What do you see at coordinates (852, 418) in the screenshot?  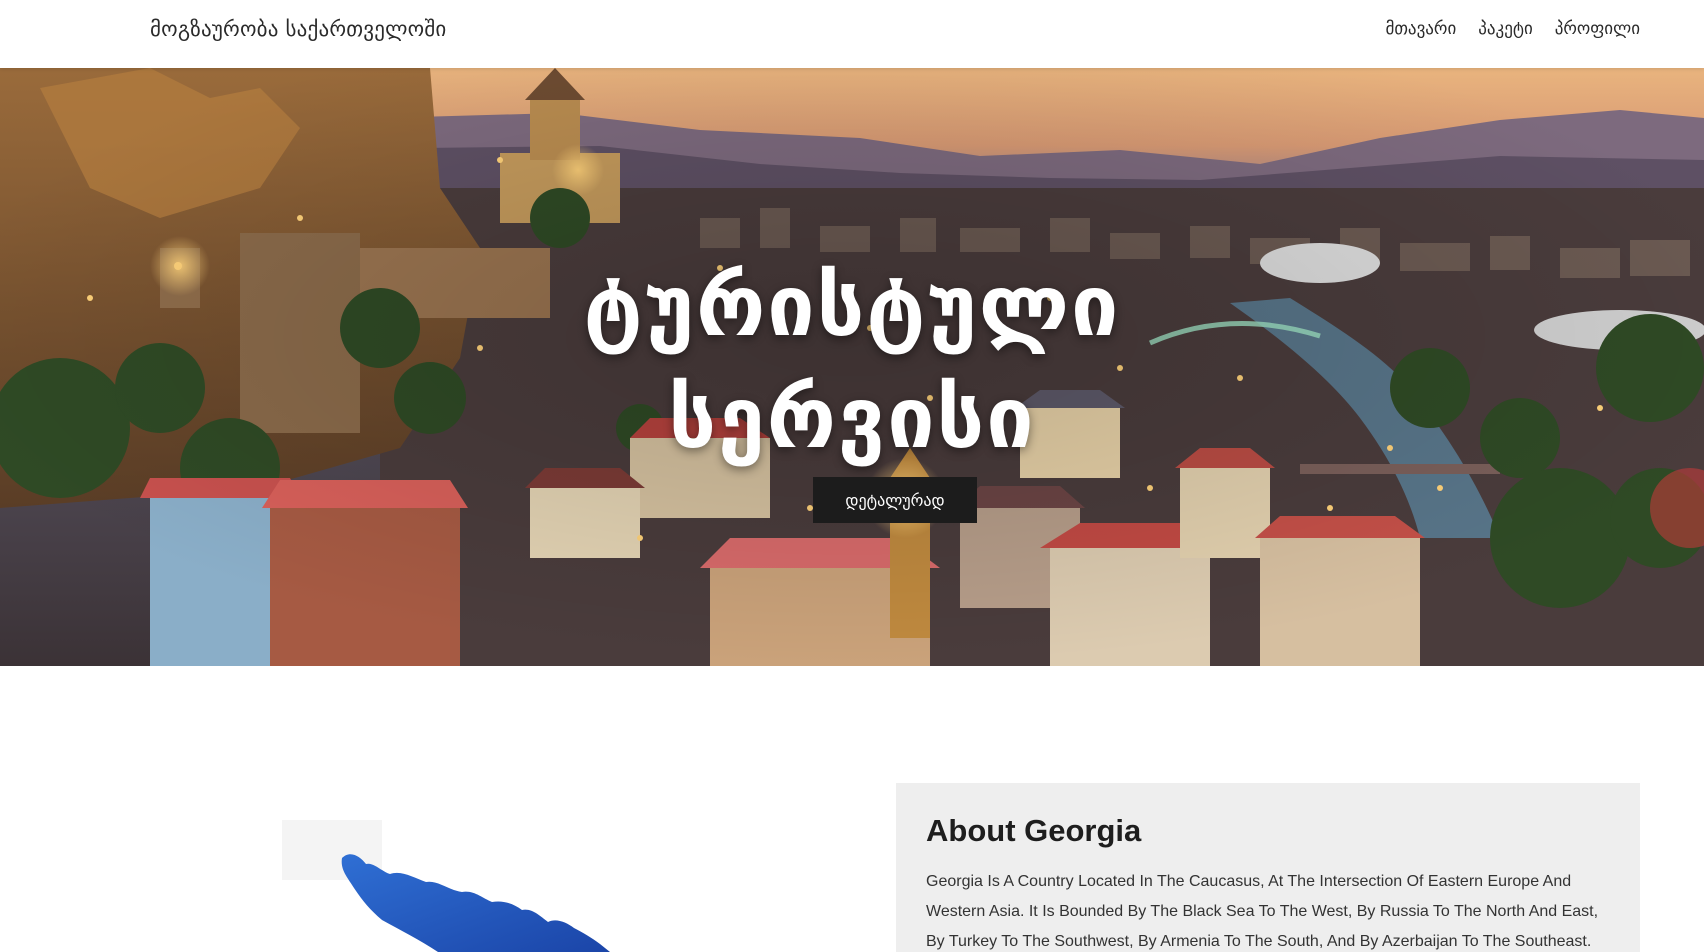 I see `hero-title-line-2: სერვისი` at bounding box center [852, 418].